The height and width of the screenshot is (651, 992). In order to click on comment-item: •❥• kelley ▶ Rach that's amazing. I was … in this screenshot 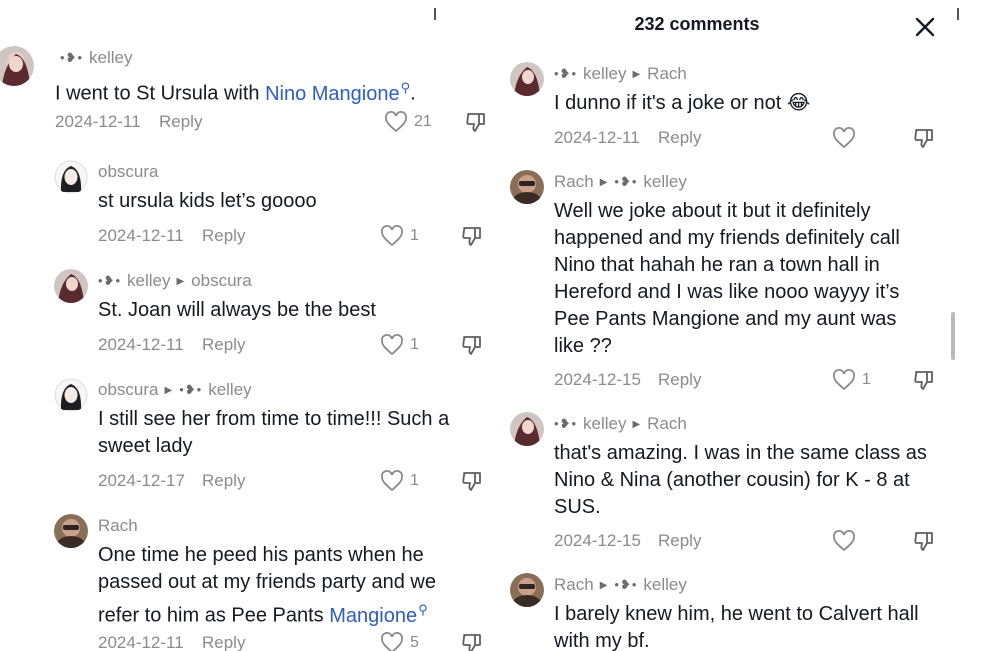, I will do `click(740, 487)`.